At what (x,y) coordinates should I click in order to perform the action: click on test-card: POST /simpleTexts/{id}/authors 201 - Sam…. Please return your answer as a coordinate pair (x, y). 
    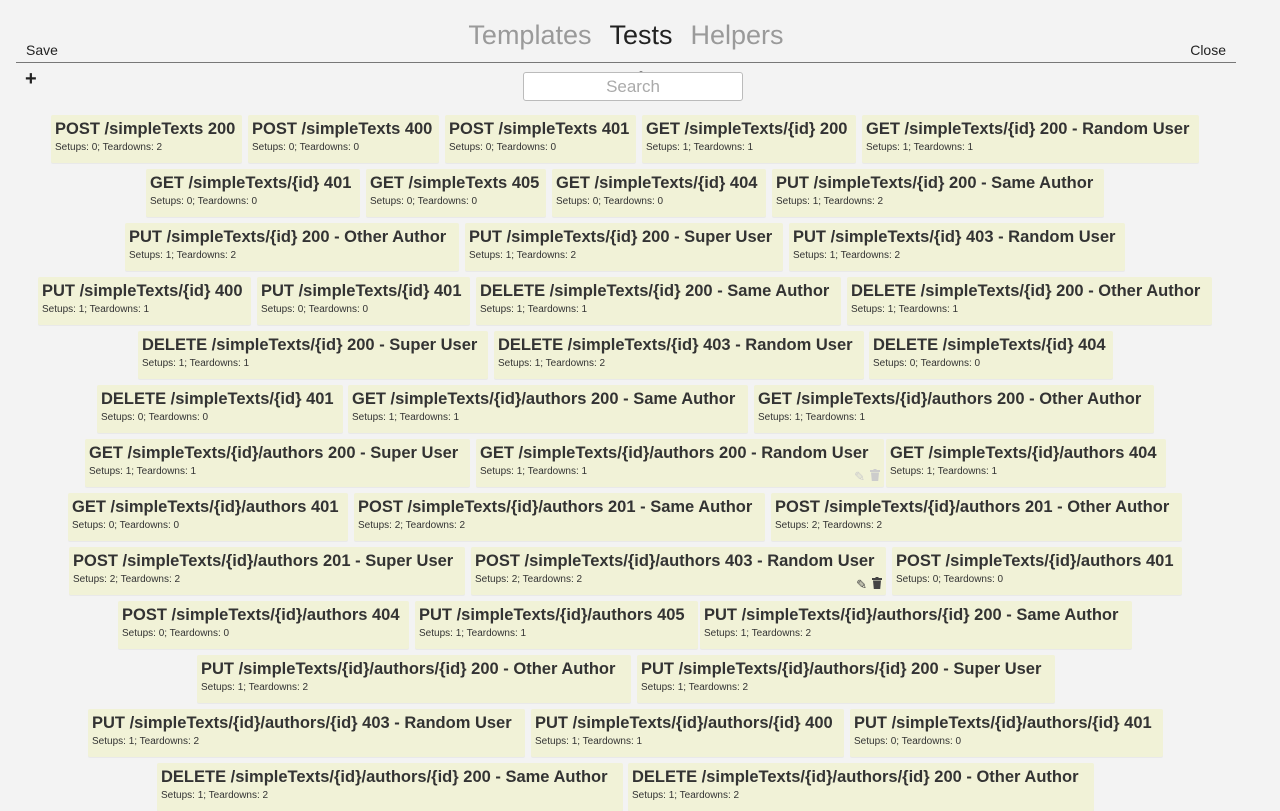
    Looking at the image, I should click on (559, 517).